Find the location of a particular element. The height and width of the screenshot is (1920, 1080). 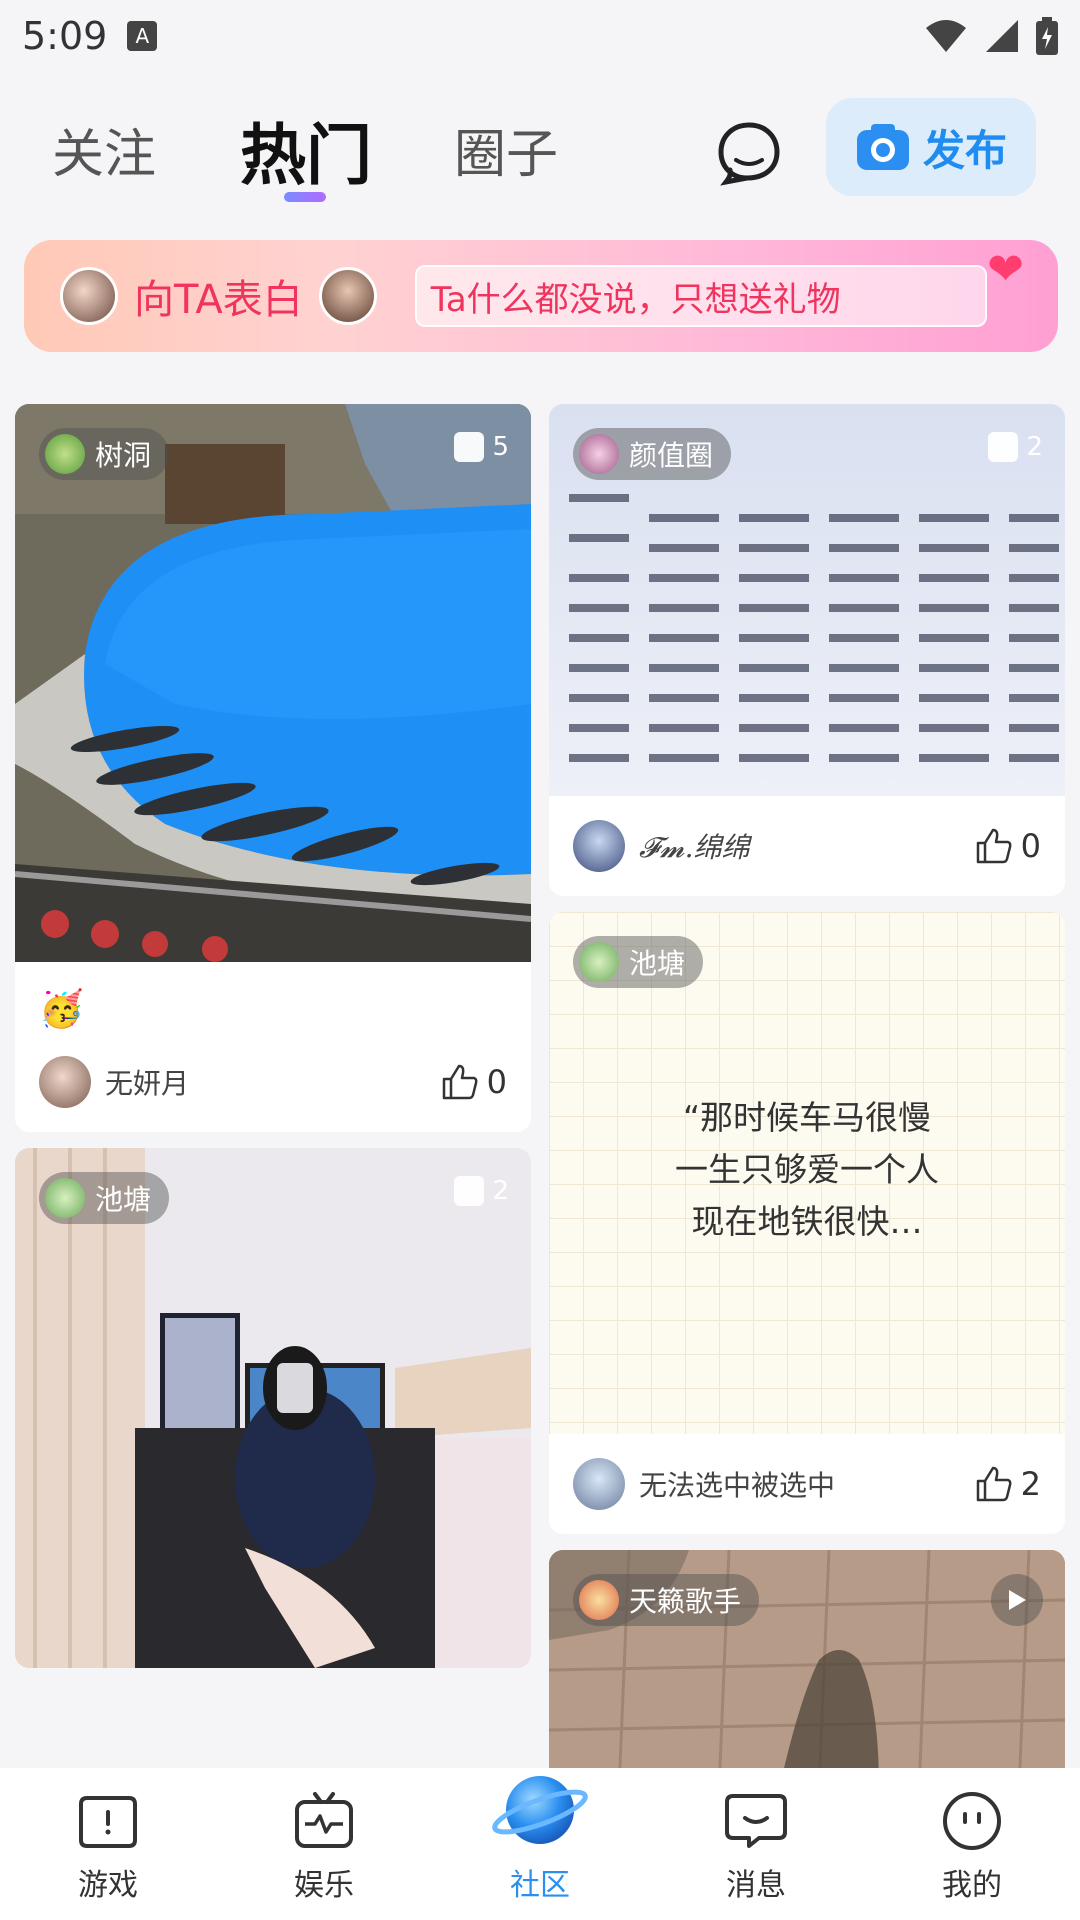

room-photo is located at coordinates (273, 1408).